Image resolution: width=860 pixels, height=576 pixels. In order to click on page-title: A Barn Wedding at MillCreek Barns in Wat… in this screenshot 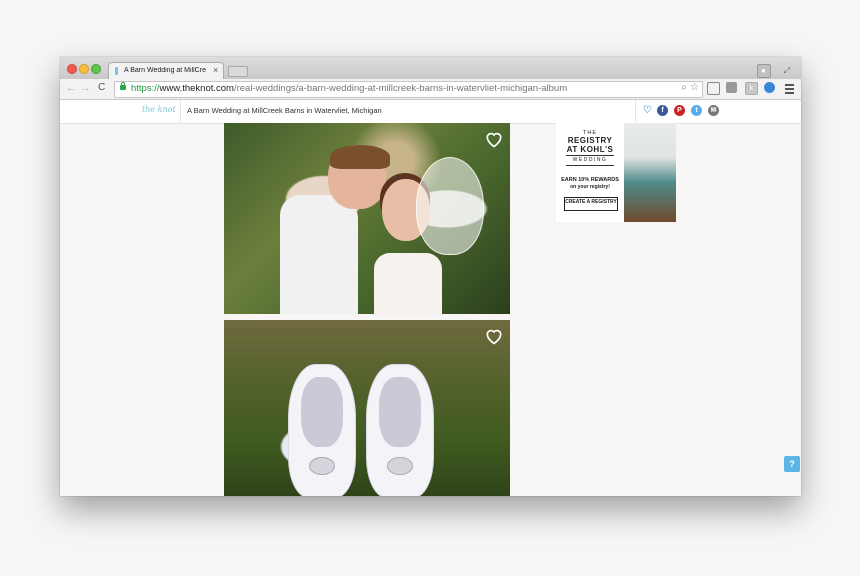, I will do `click(284, 110)`.